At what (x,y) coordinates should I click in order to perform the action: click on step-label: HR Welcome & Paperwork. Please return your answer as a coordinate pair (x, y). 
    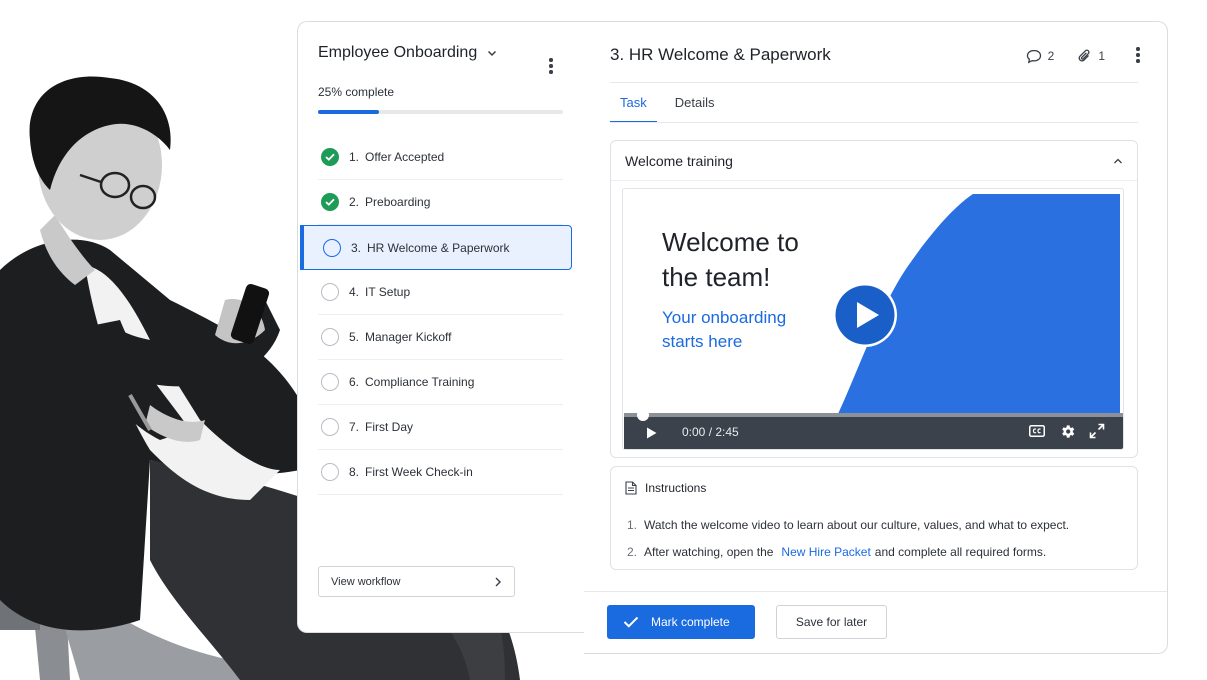
    Looking at the image, I should click on (438, 247).